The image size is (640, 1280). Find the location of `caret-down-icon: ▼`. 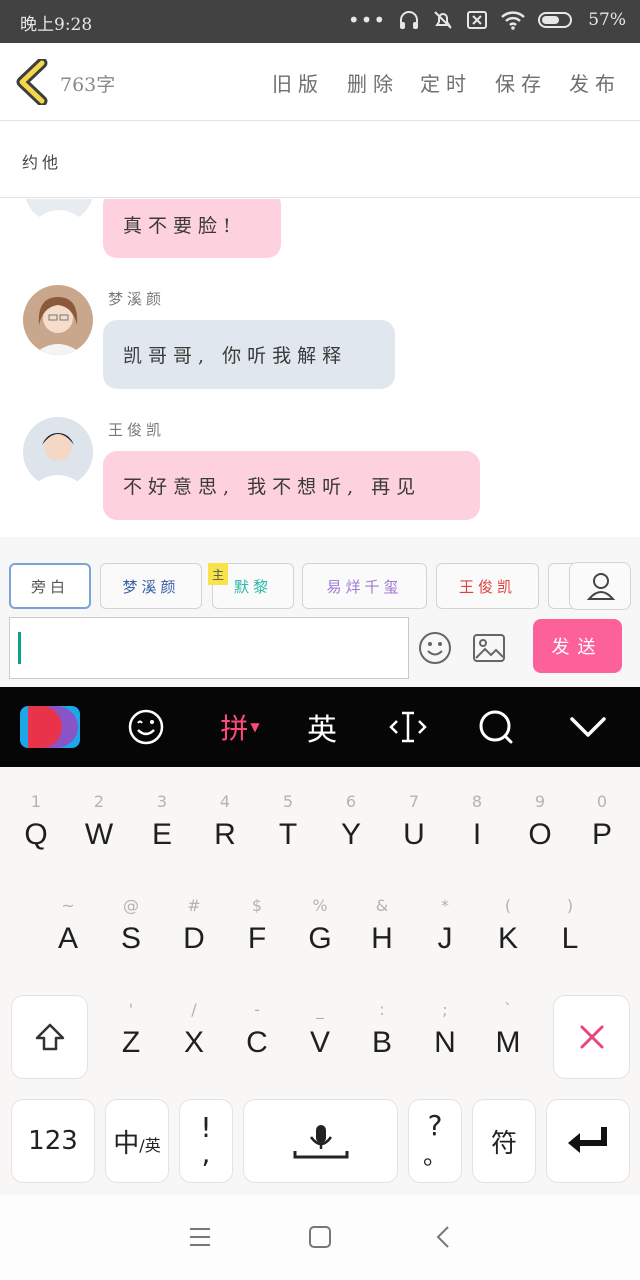

caret-down-icon: ▼ is located at coordinates (255, 727).